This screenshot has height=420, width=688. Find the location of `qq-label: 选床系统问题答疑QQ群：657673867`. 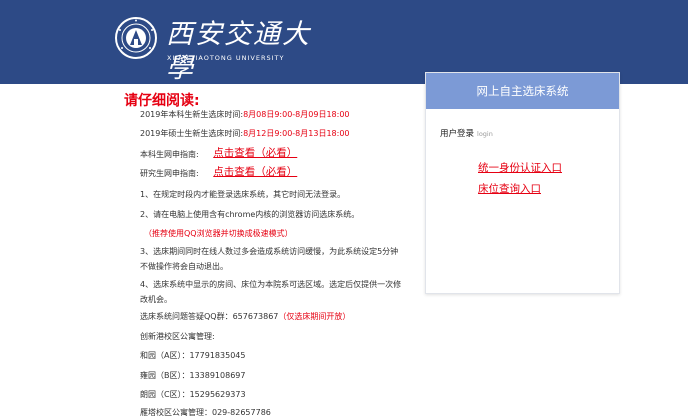

qq-label: 选床系统问题答疑QQ群：657673867 is located at coordinates (209, 316).